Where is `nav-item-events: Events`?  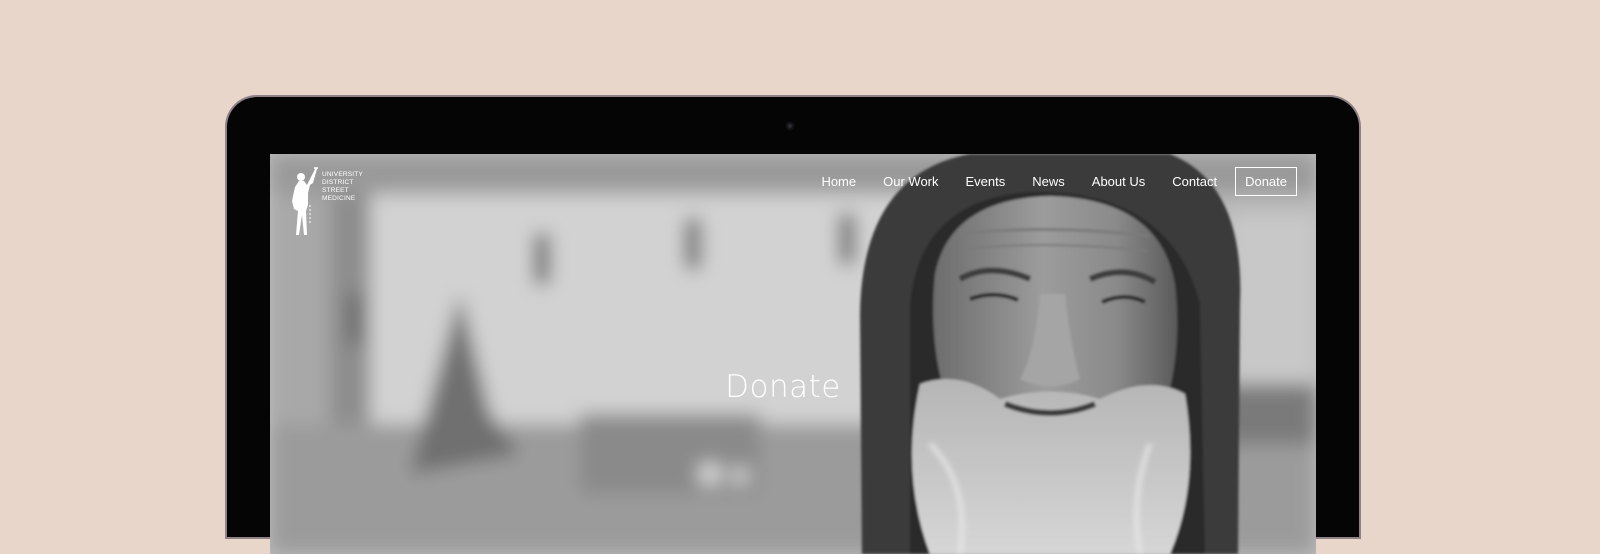 nav-item-events: Events is located at coordinates (986, 181).